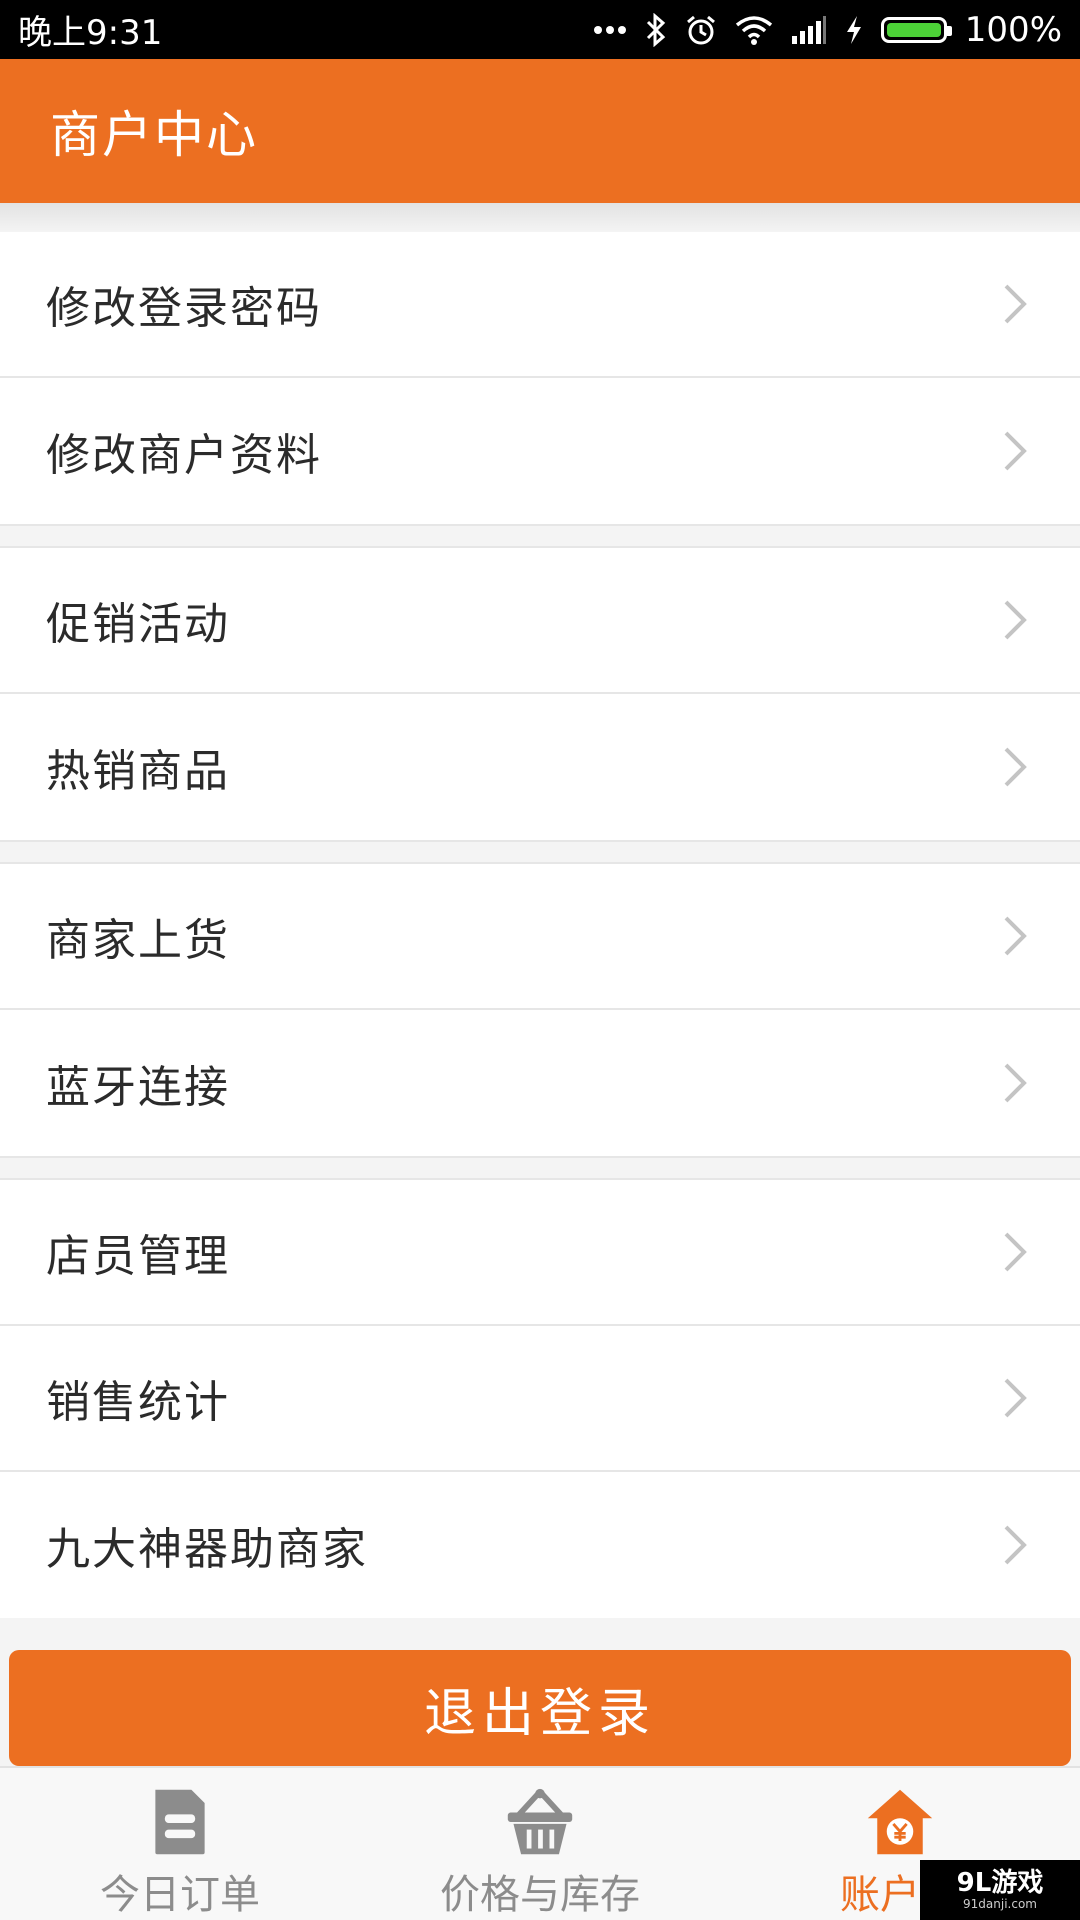  I want to click on menu-item-hot-products: 热销商品, so click(540, 767).